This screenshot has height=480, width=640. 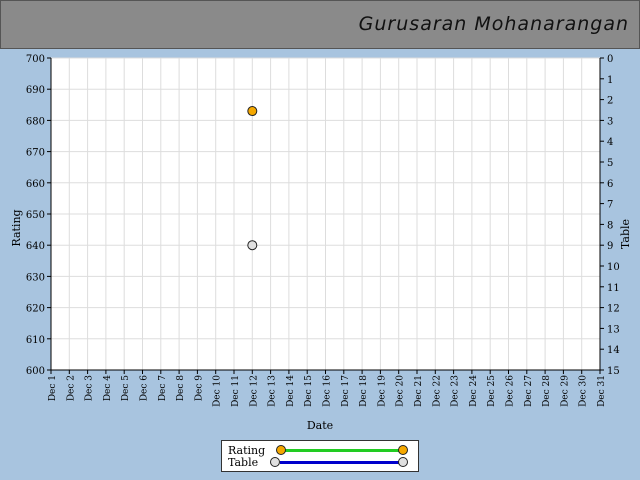 What do you see at coordinates (163, 388) in the screenshot?
I see `x-tick-label: Dec 7` at bounding box center [163, 388].